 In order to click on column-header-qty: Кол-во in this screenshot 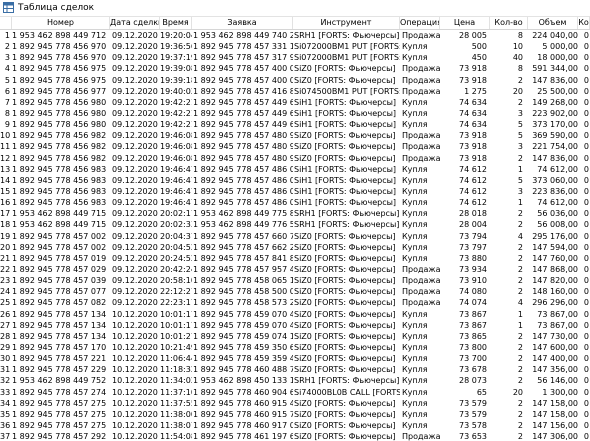, I will do `click(509, 23)`.